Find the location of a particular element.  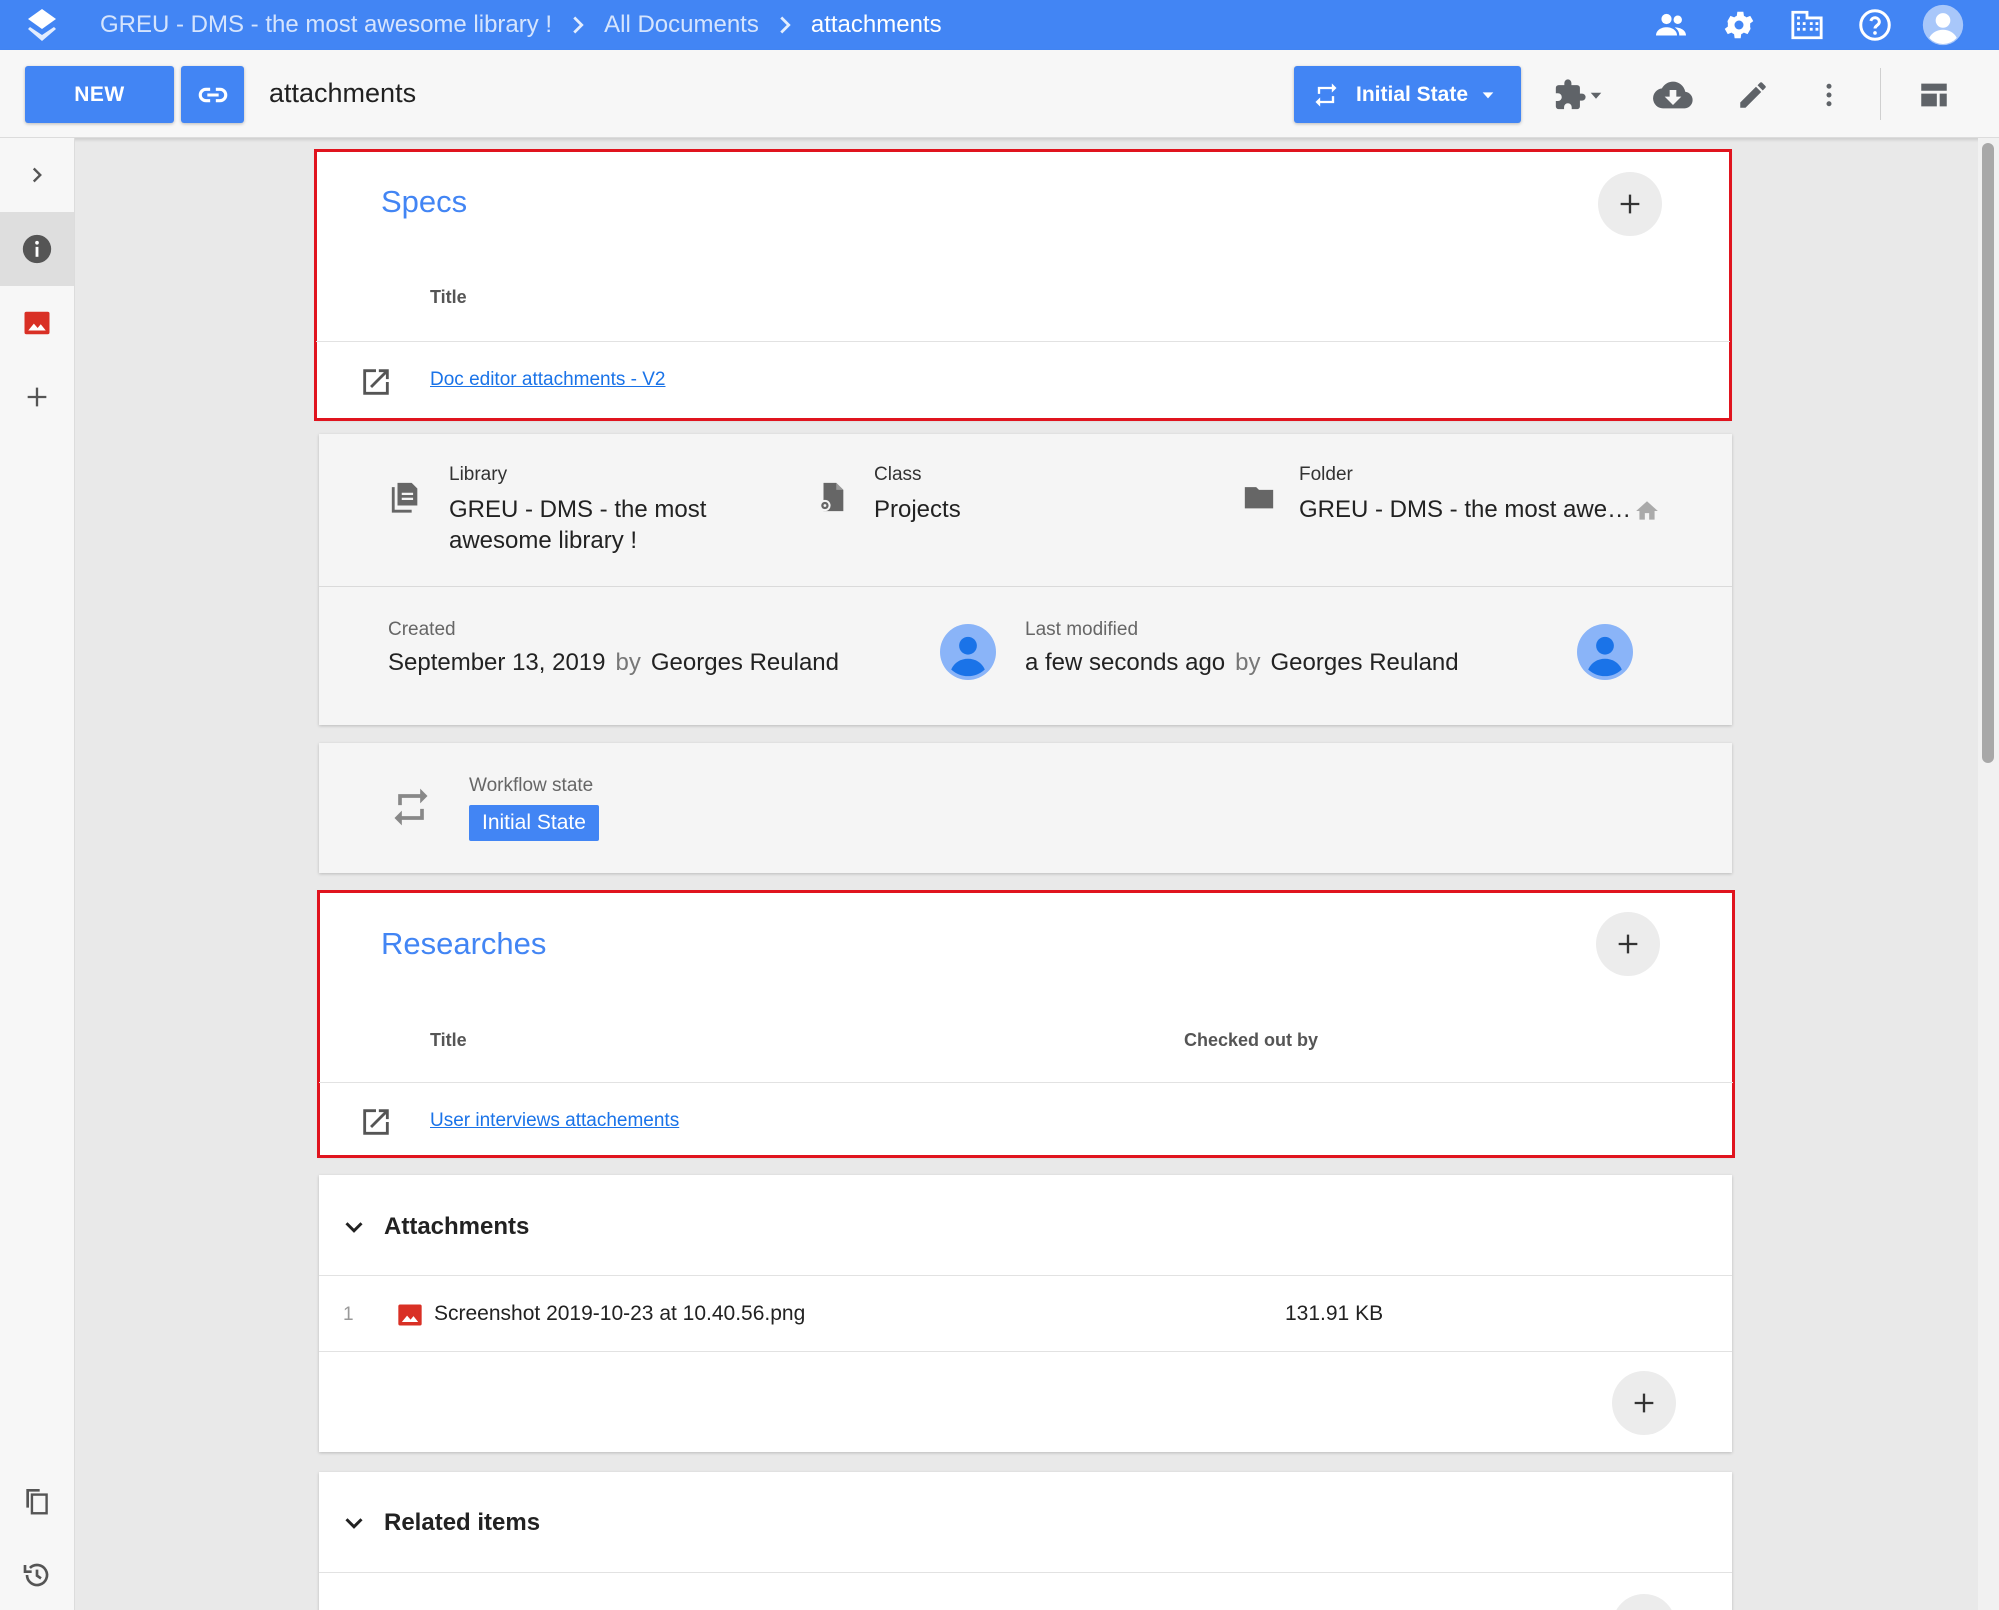

home-icon is located at coordinates (1647, 511).